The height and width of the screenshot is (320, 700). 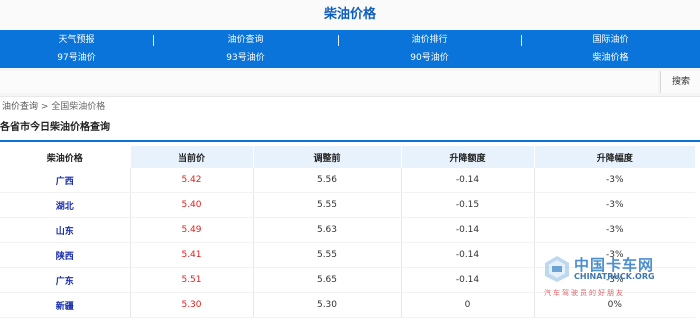 I want to click on province-link: 广西, so click(x=65, y=180).